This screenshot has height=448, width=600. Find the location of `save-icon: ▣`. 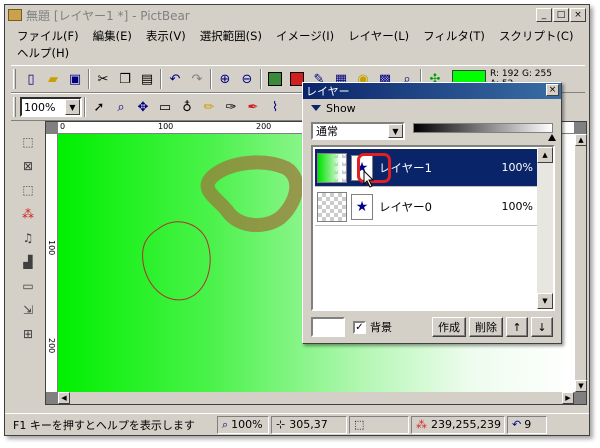

save-icon: ▣ is located at coordinates (75, 79).